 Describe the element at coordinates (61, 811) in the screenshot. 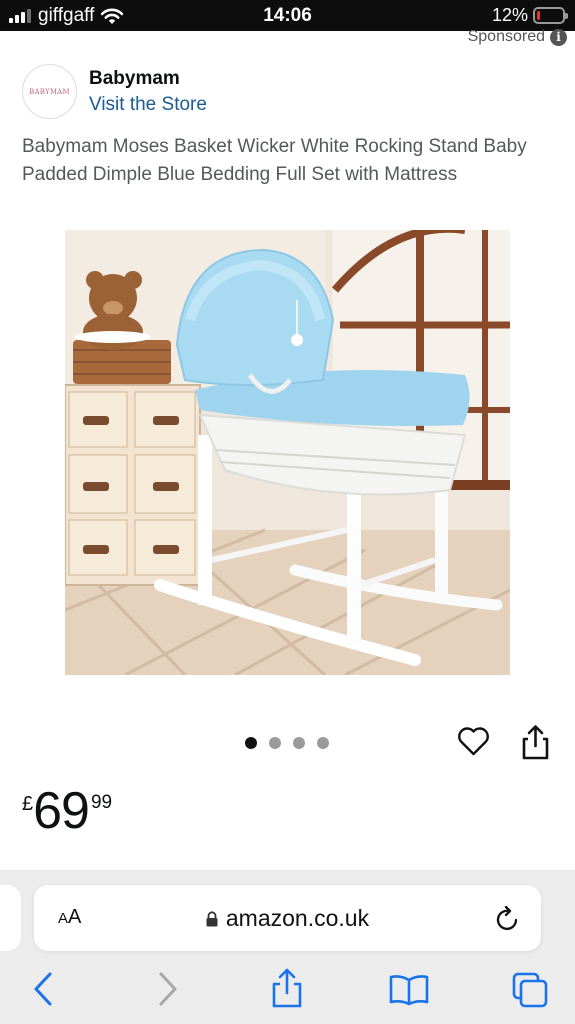

I see `price-whole: 69` at that location.